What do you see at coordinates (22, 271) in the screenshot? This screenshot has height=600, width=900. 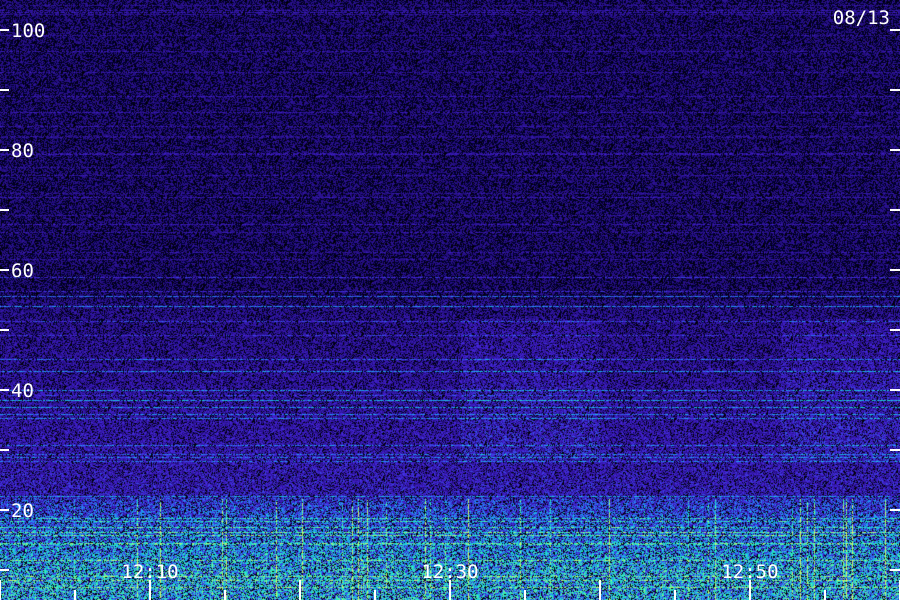 I see `y-tick-label: 60` at bounding box center [22, 271].